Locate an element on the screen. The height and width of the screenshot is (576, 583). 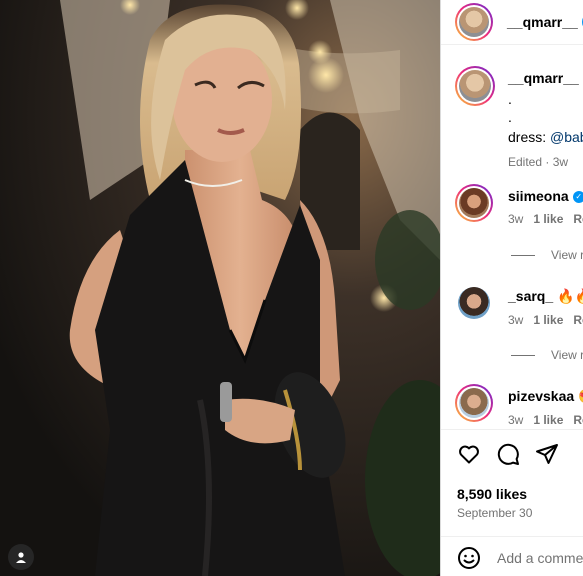
header-avatar is located at coordinates (474, 22).